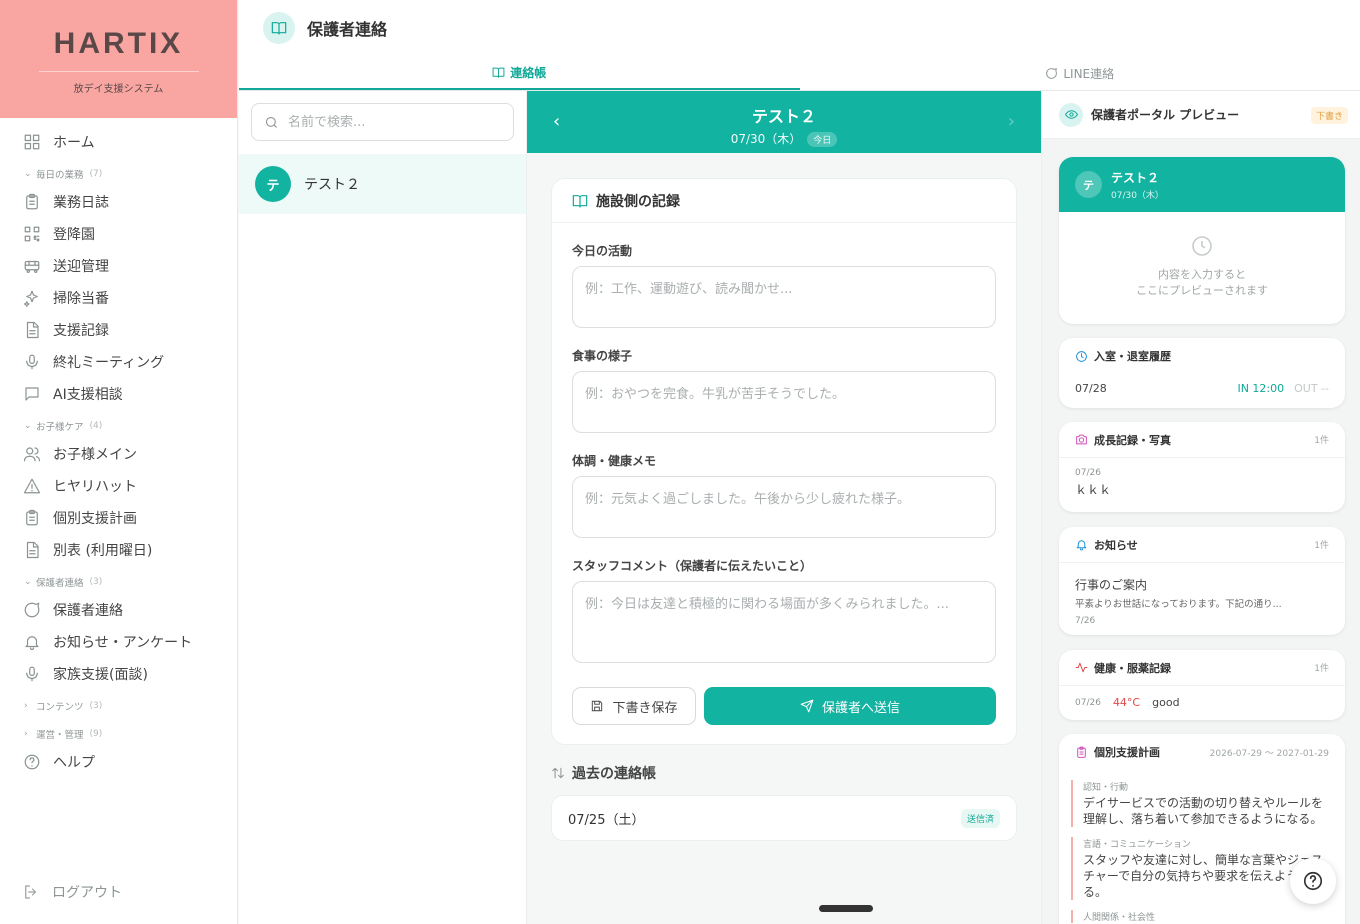 The height and width of the screenshot is (924, 1360). Describe the element at coordinates (118, 234) in the screenshot. I see `sidebar-item-attendance: 登降園` at that location.